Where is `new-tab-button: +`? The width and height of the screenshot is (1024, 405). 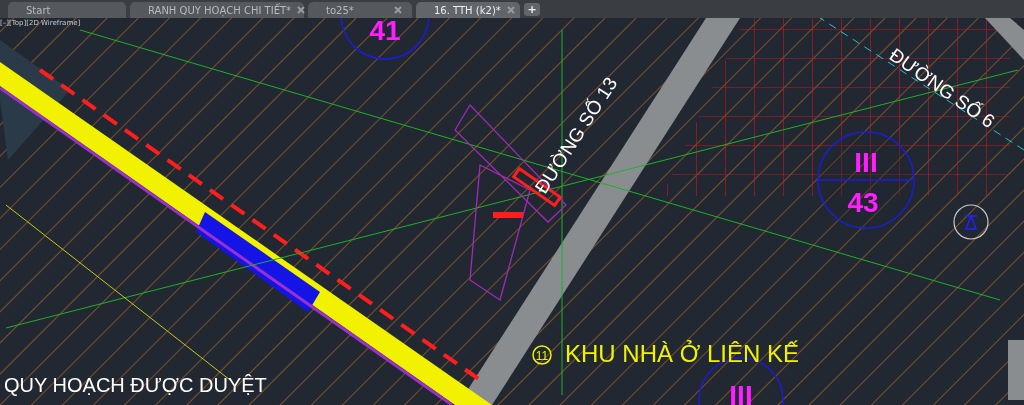
new-tab-button: + is located at coordinates (532, 9).